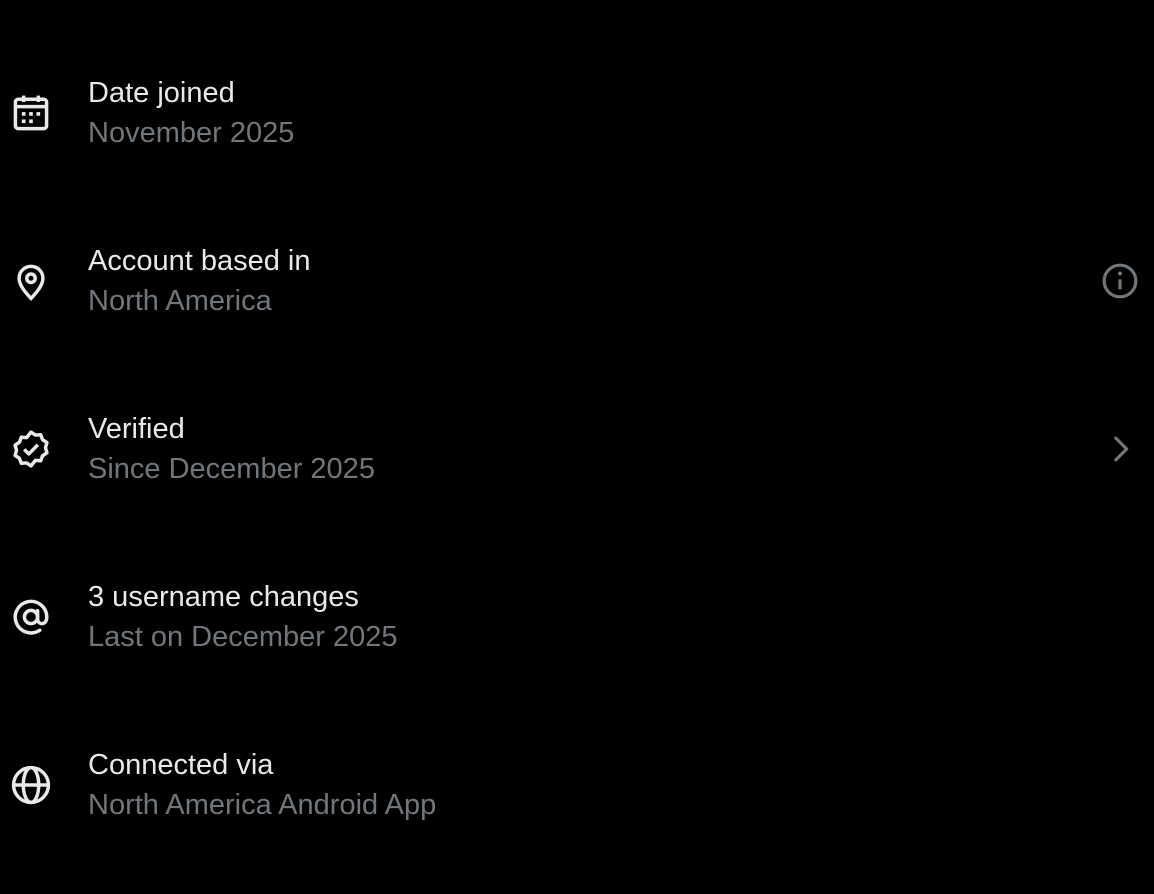 The height and width of the screenshot is (894, 1154). Describe the element at coordinates (262, 805) in the screenshot. I see `row-subtitle: North America Android App` at that location.